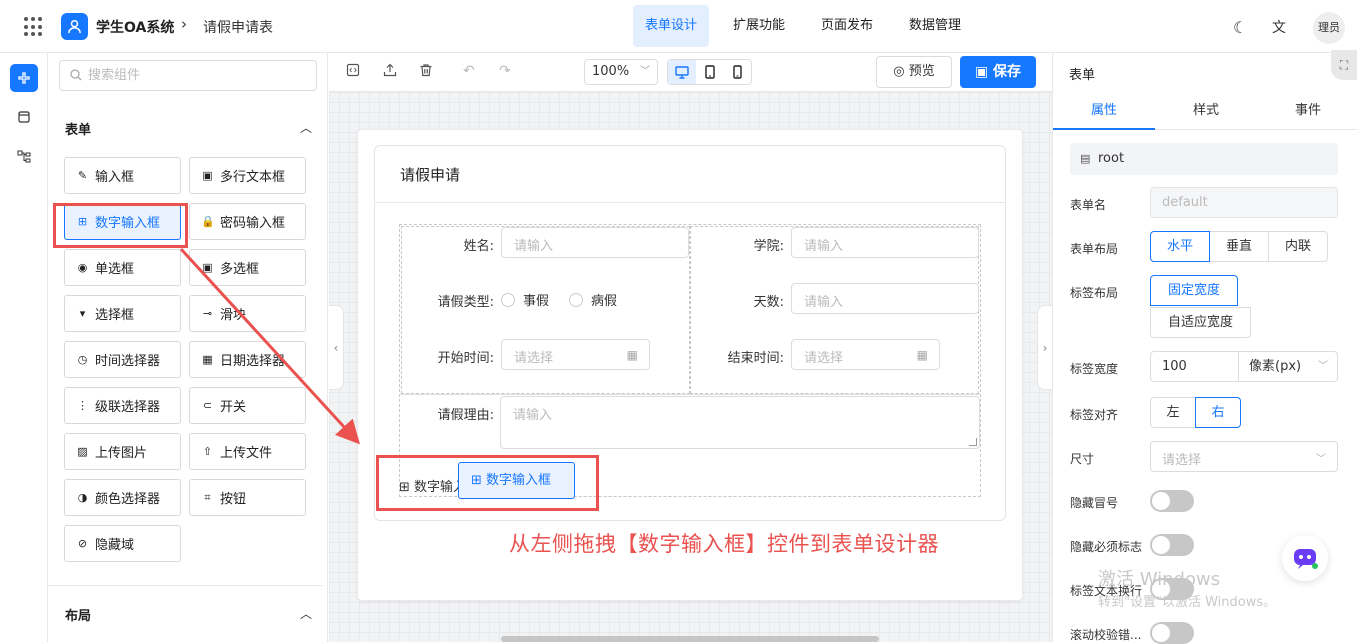 The height and width of the screenshot is (644, 1357). Describe the element at coordinates (1305, 558) in the screenshot. I see `chatbot-icon` at that location.